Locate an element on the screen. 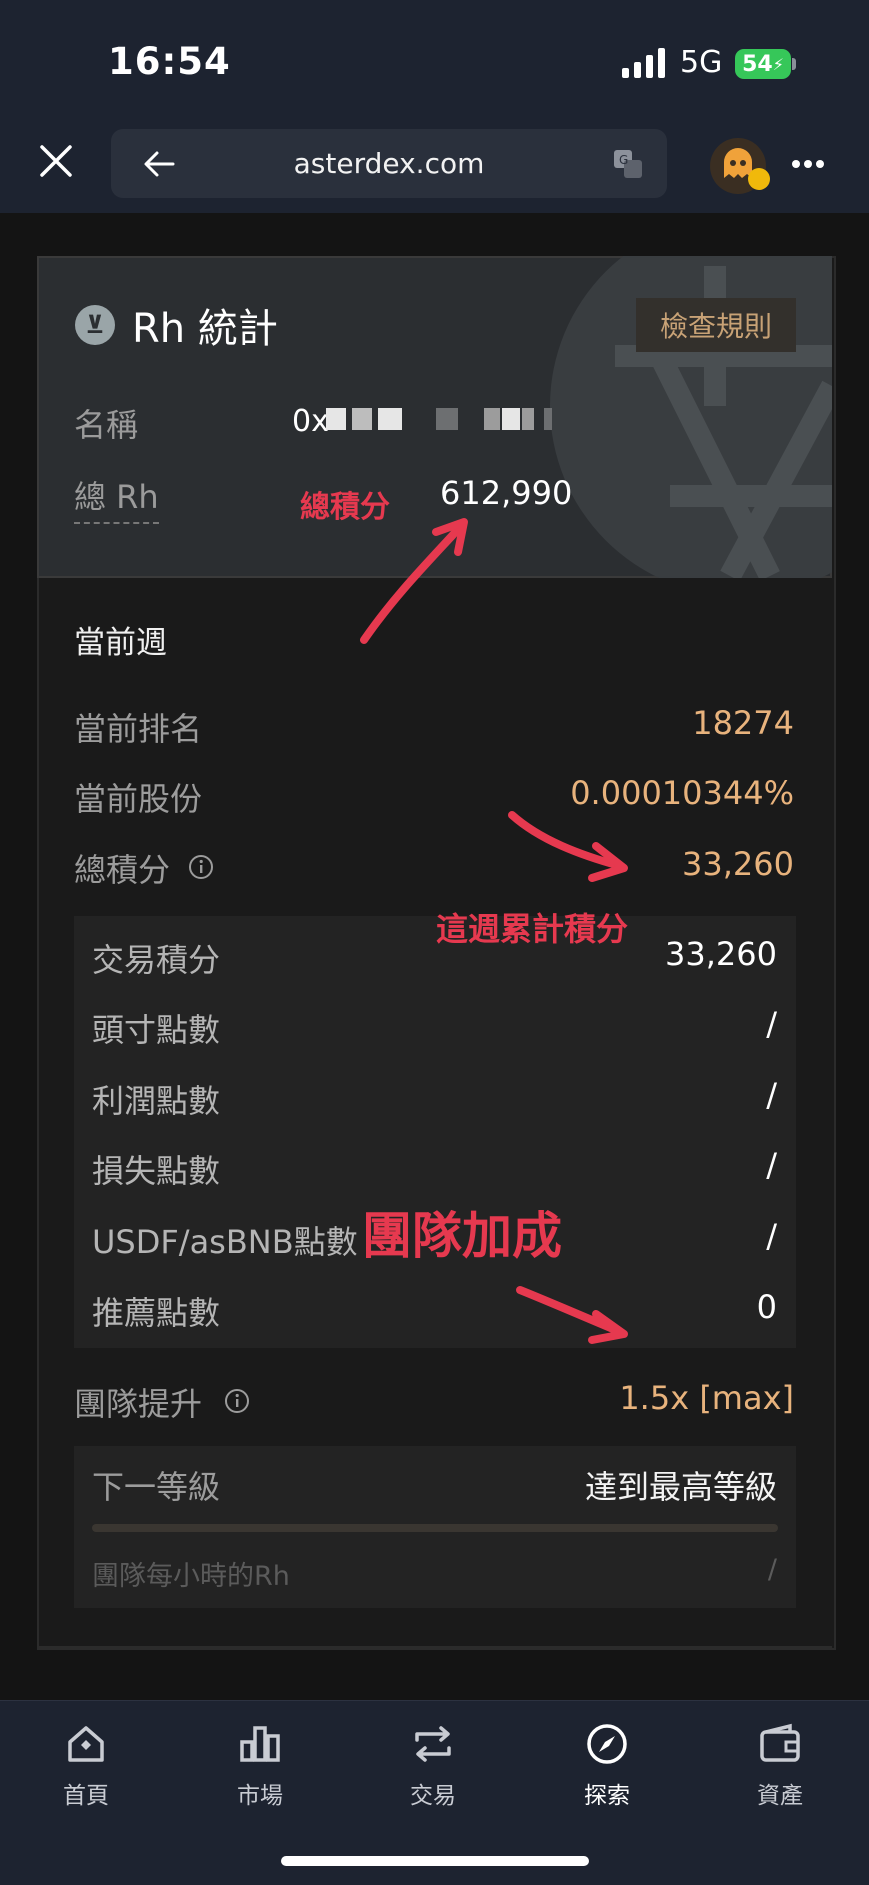 The image size is (869, 1885). translate-icon: G is located at coordinates (628, 164).